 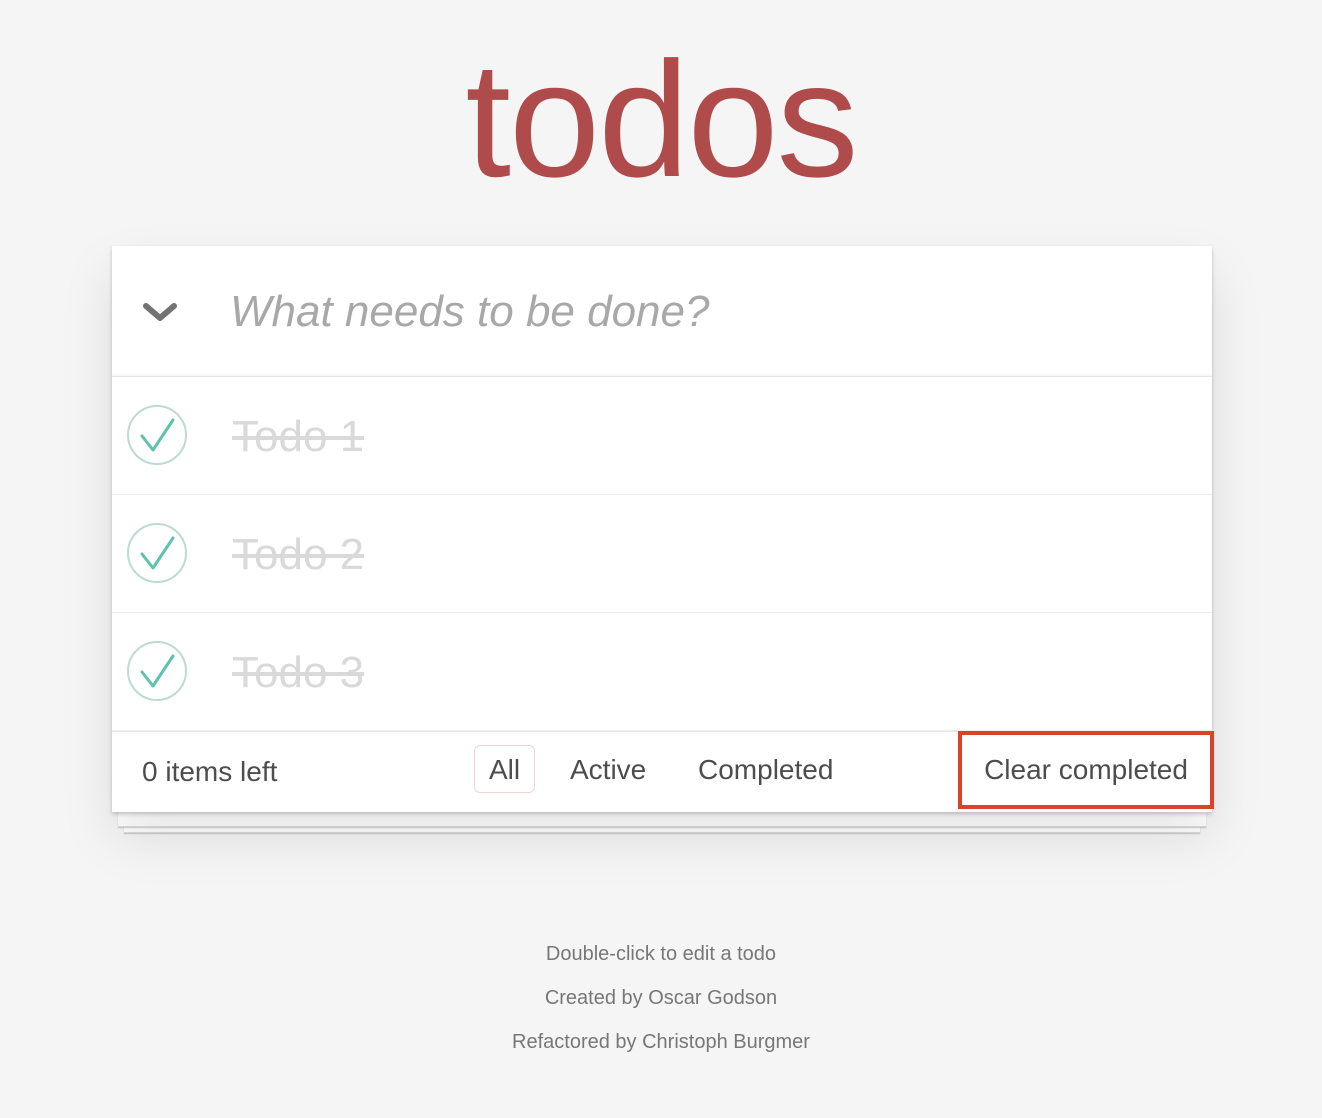 What do you see at coordinates (726, 1042) in the screenshot?
I see `refactored-by-link: Christoph Burgmer` at bounding box center [726, 1042].